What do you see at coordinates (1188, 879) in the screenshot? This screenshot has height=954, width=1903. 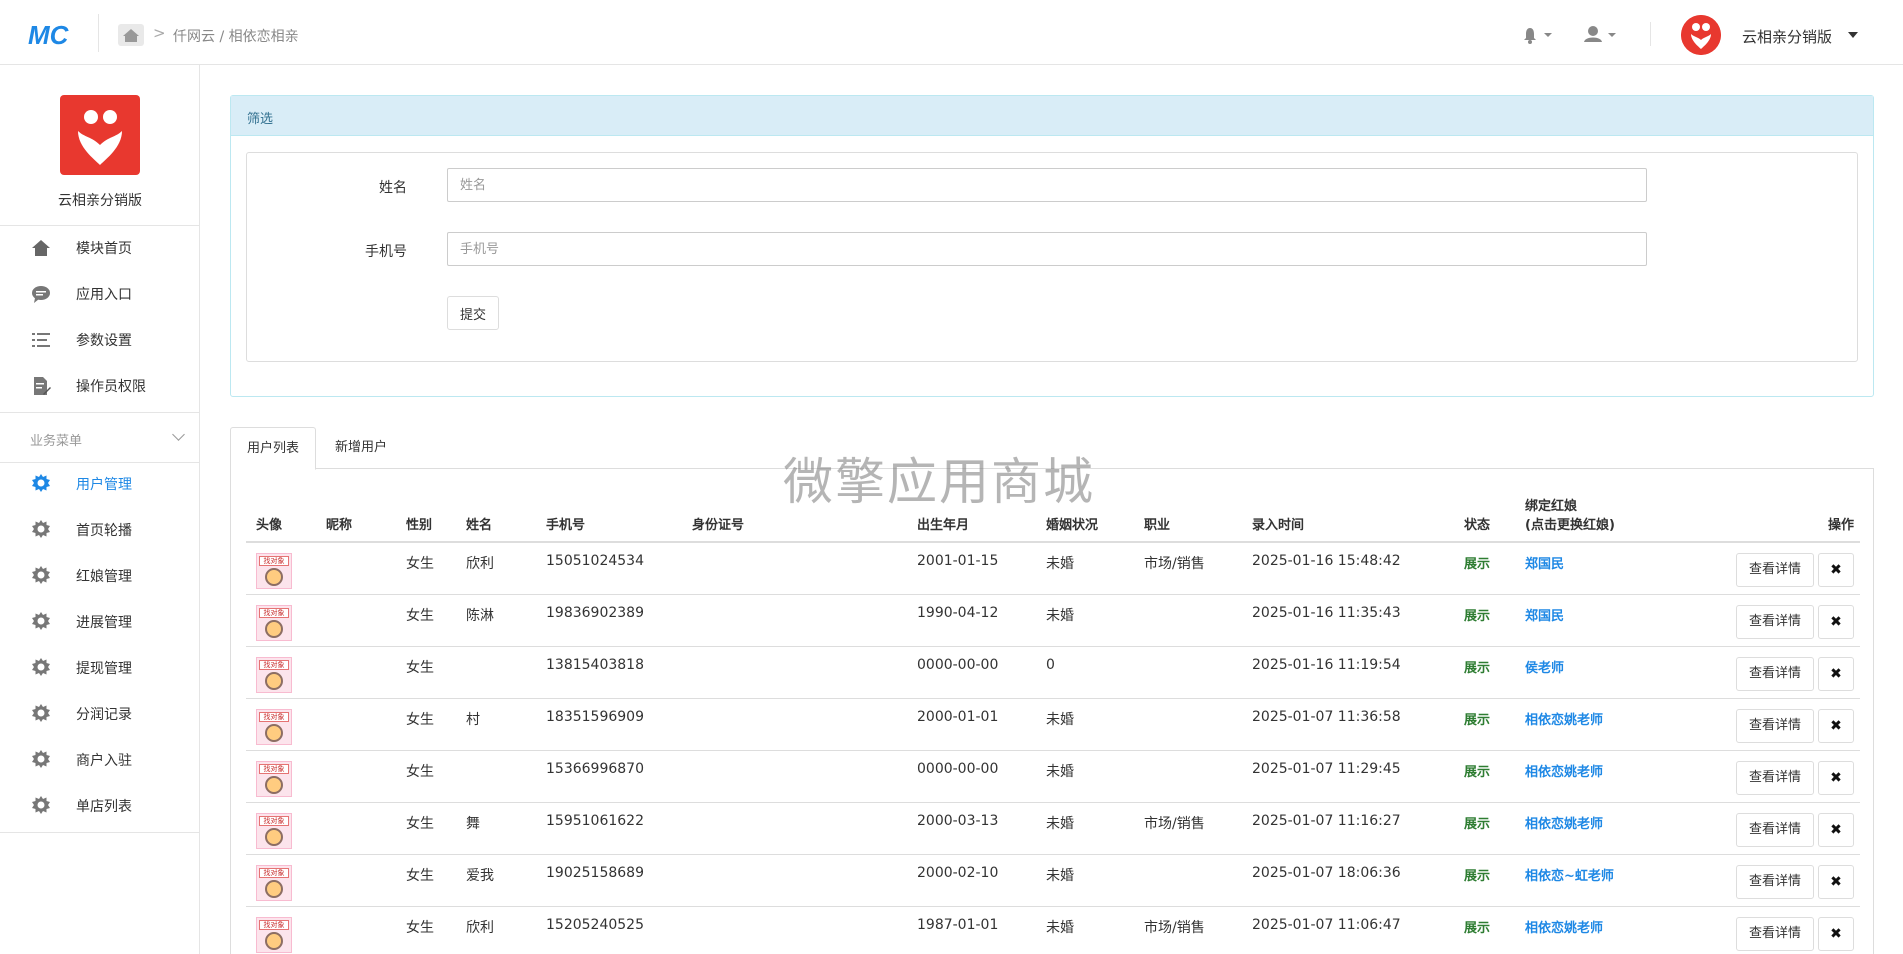 I see `cell-job` at bounding box center [1188, 879].